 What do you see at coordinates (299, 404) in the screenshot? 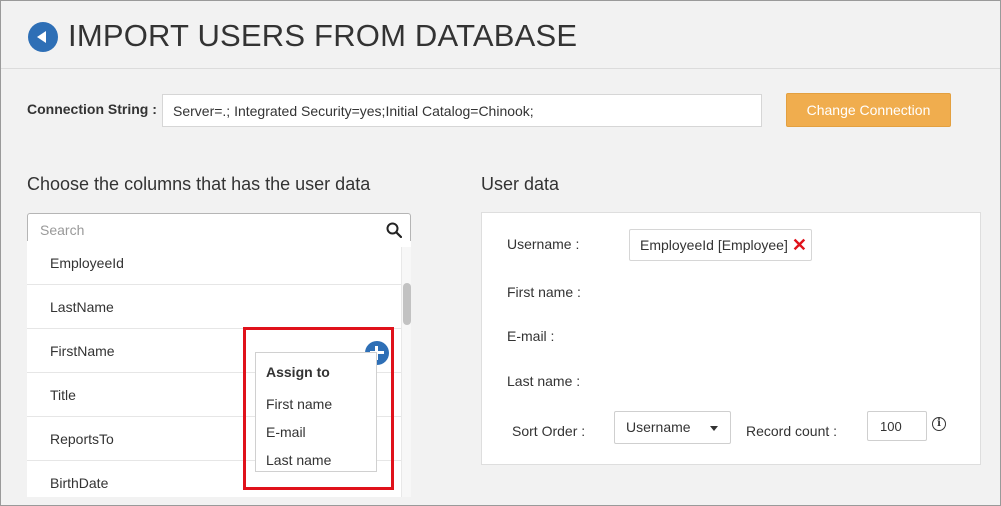
I see `assign-option-first-name: First name` at bounding box center [299, 404].